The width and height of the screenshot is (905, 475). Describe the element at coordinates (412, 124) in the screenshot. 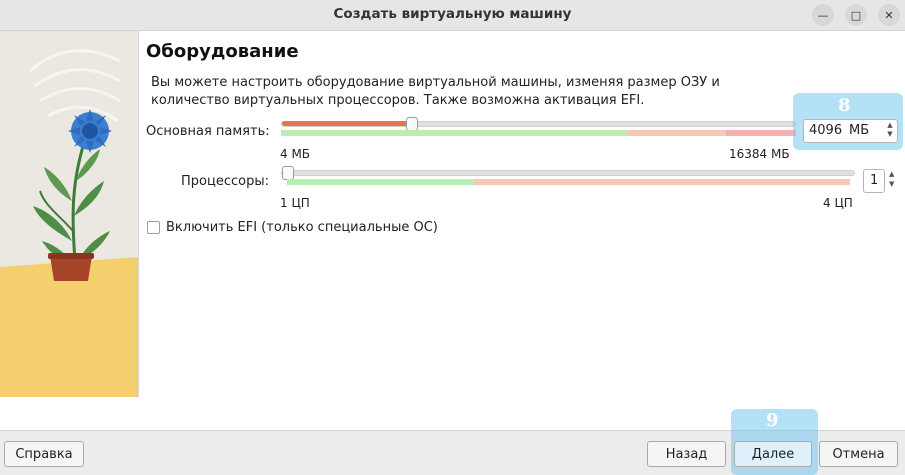

I see `memory-slider-thumb` at that location.